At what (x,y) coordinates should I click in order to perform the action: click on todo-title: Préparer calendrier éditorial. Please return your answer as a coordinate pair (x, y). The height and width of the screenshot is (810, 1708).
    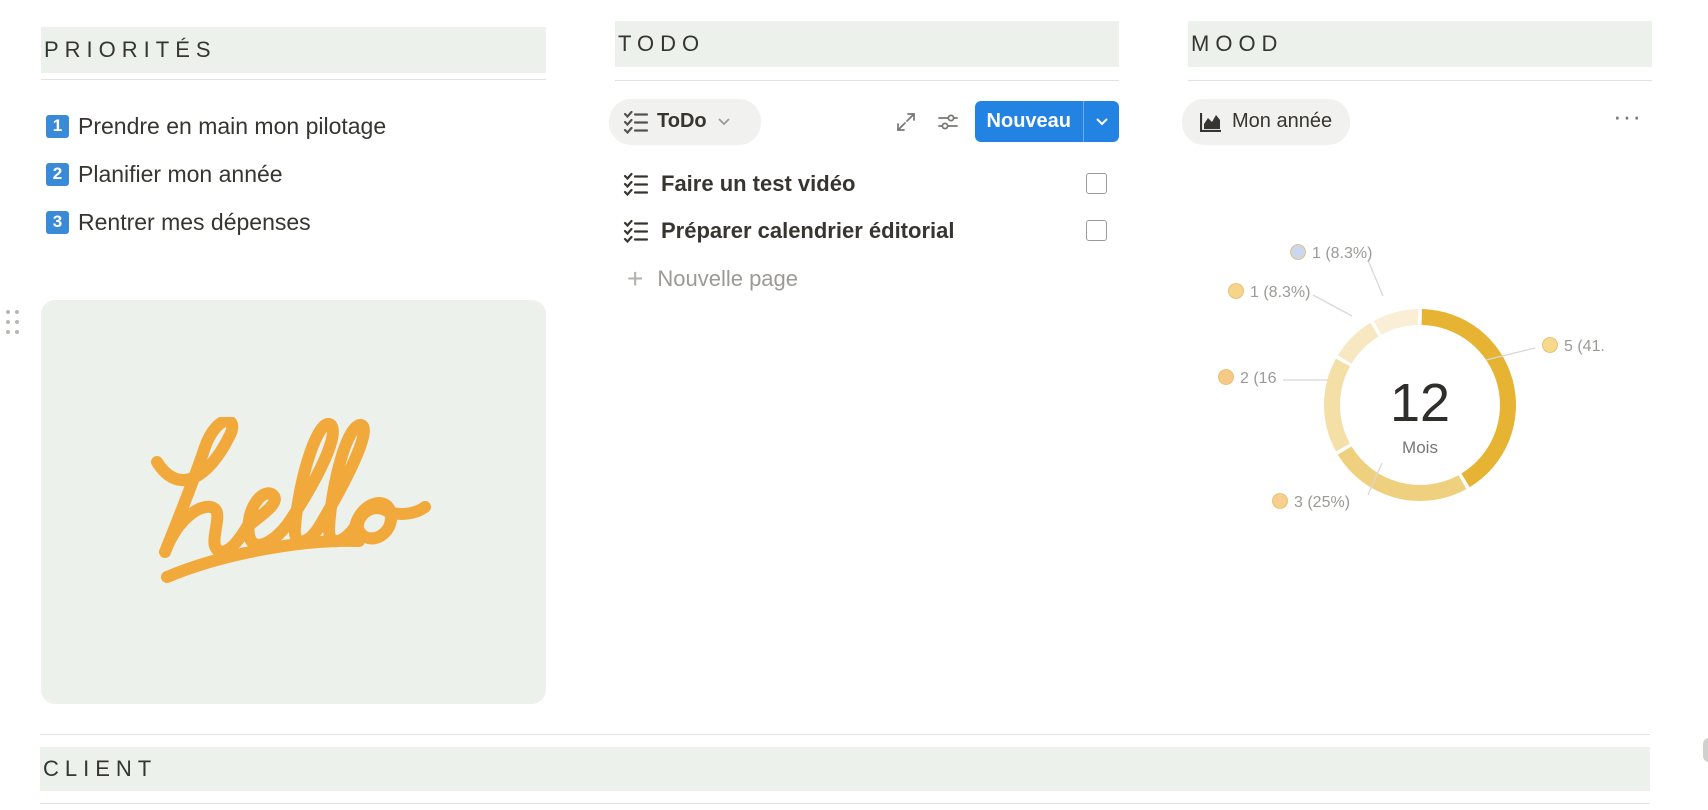
    Looking at the image, I should click on (873, 231).